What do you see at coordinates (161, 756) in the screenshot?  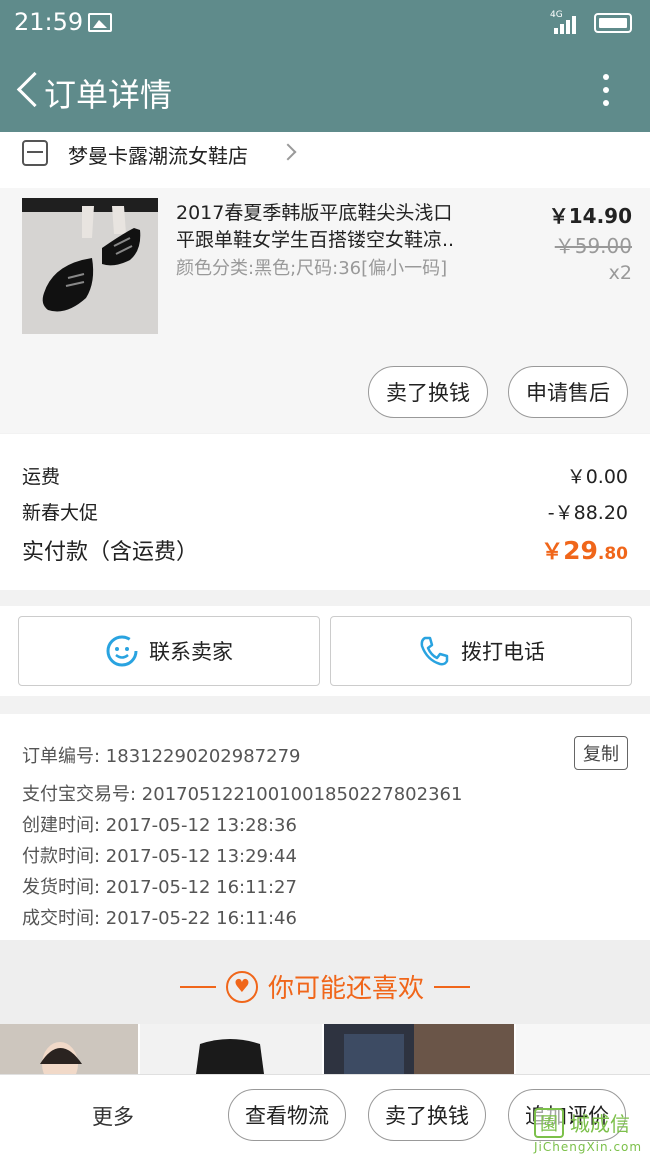 I see `order-number: 订单编号: 18312290202987279` at bounding box center [161, 756].